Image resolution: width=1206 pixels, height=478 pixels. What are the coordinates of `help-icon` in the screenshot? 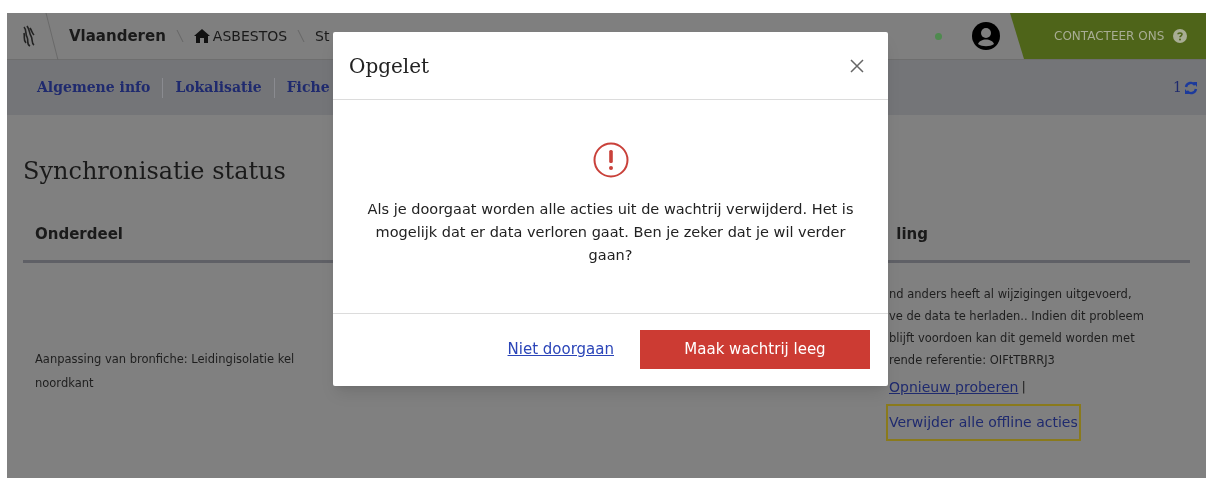 It's located at (1180, 36).